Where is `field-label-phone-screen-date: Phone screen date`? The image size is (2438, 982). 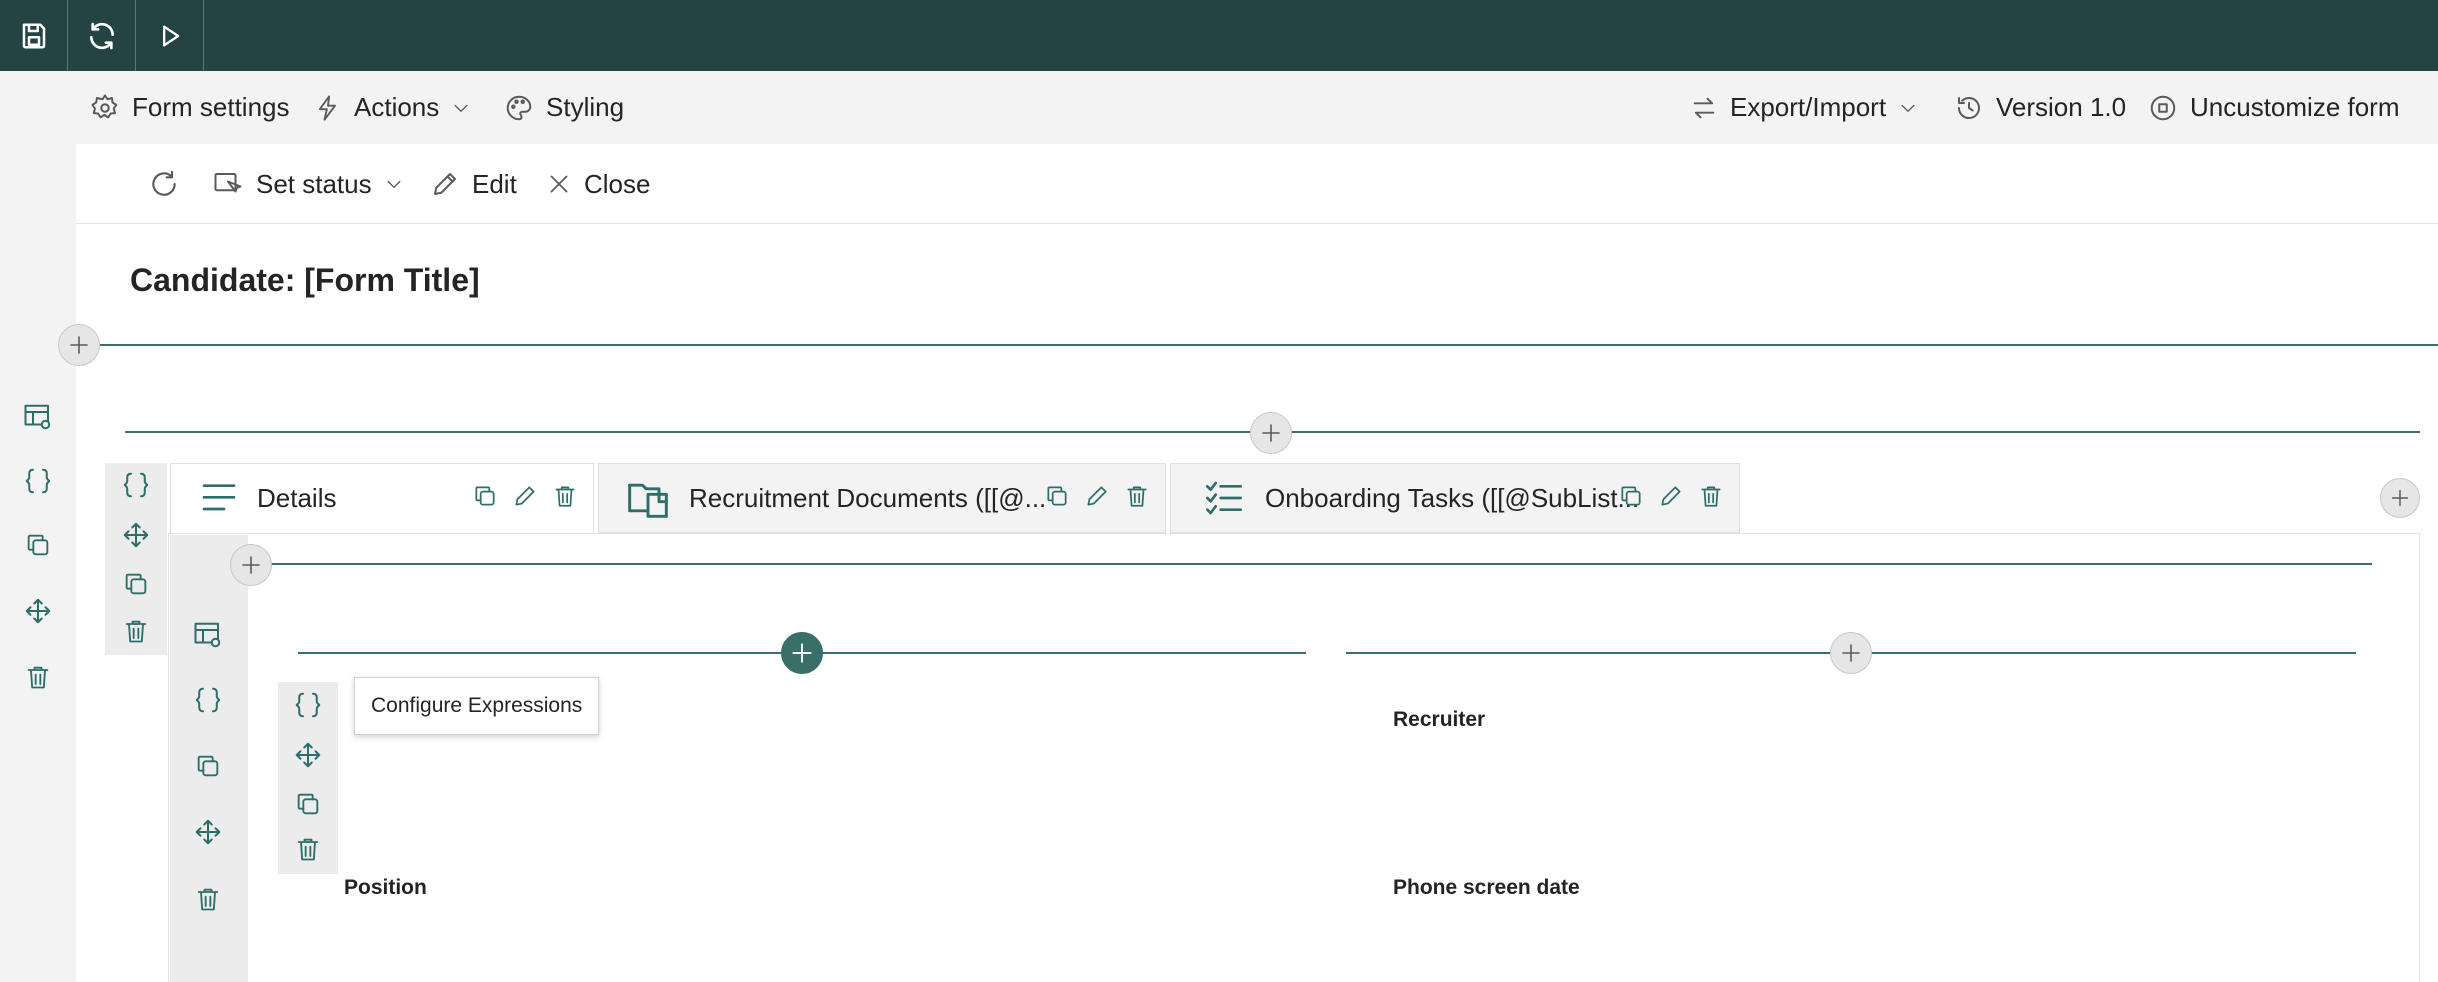 field-label-phone-screen-date: Phone screen date is located at coordinates (1486, 887).